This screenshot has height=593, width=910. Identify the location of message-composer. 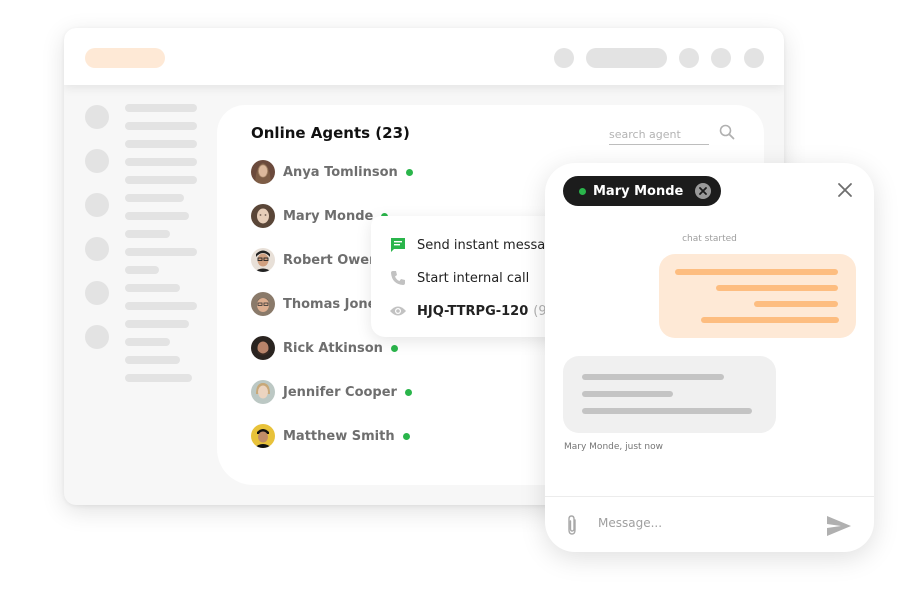
(709, 524).